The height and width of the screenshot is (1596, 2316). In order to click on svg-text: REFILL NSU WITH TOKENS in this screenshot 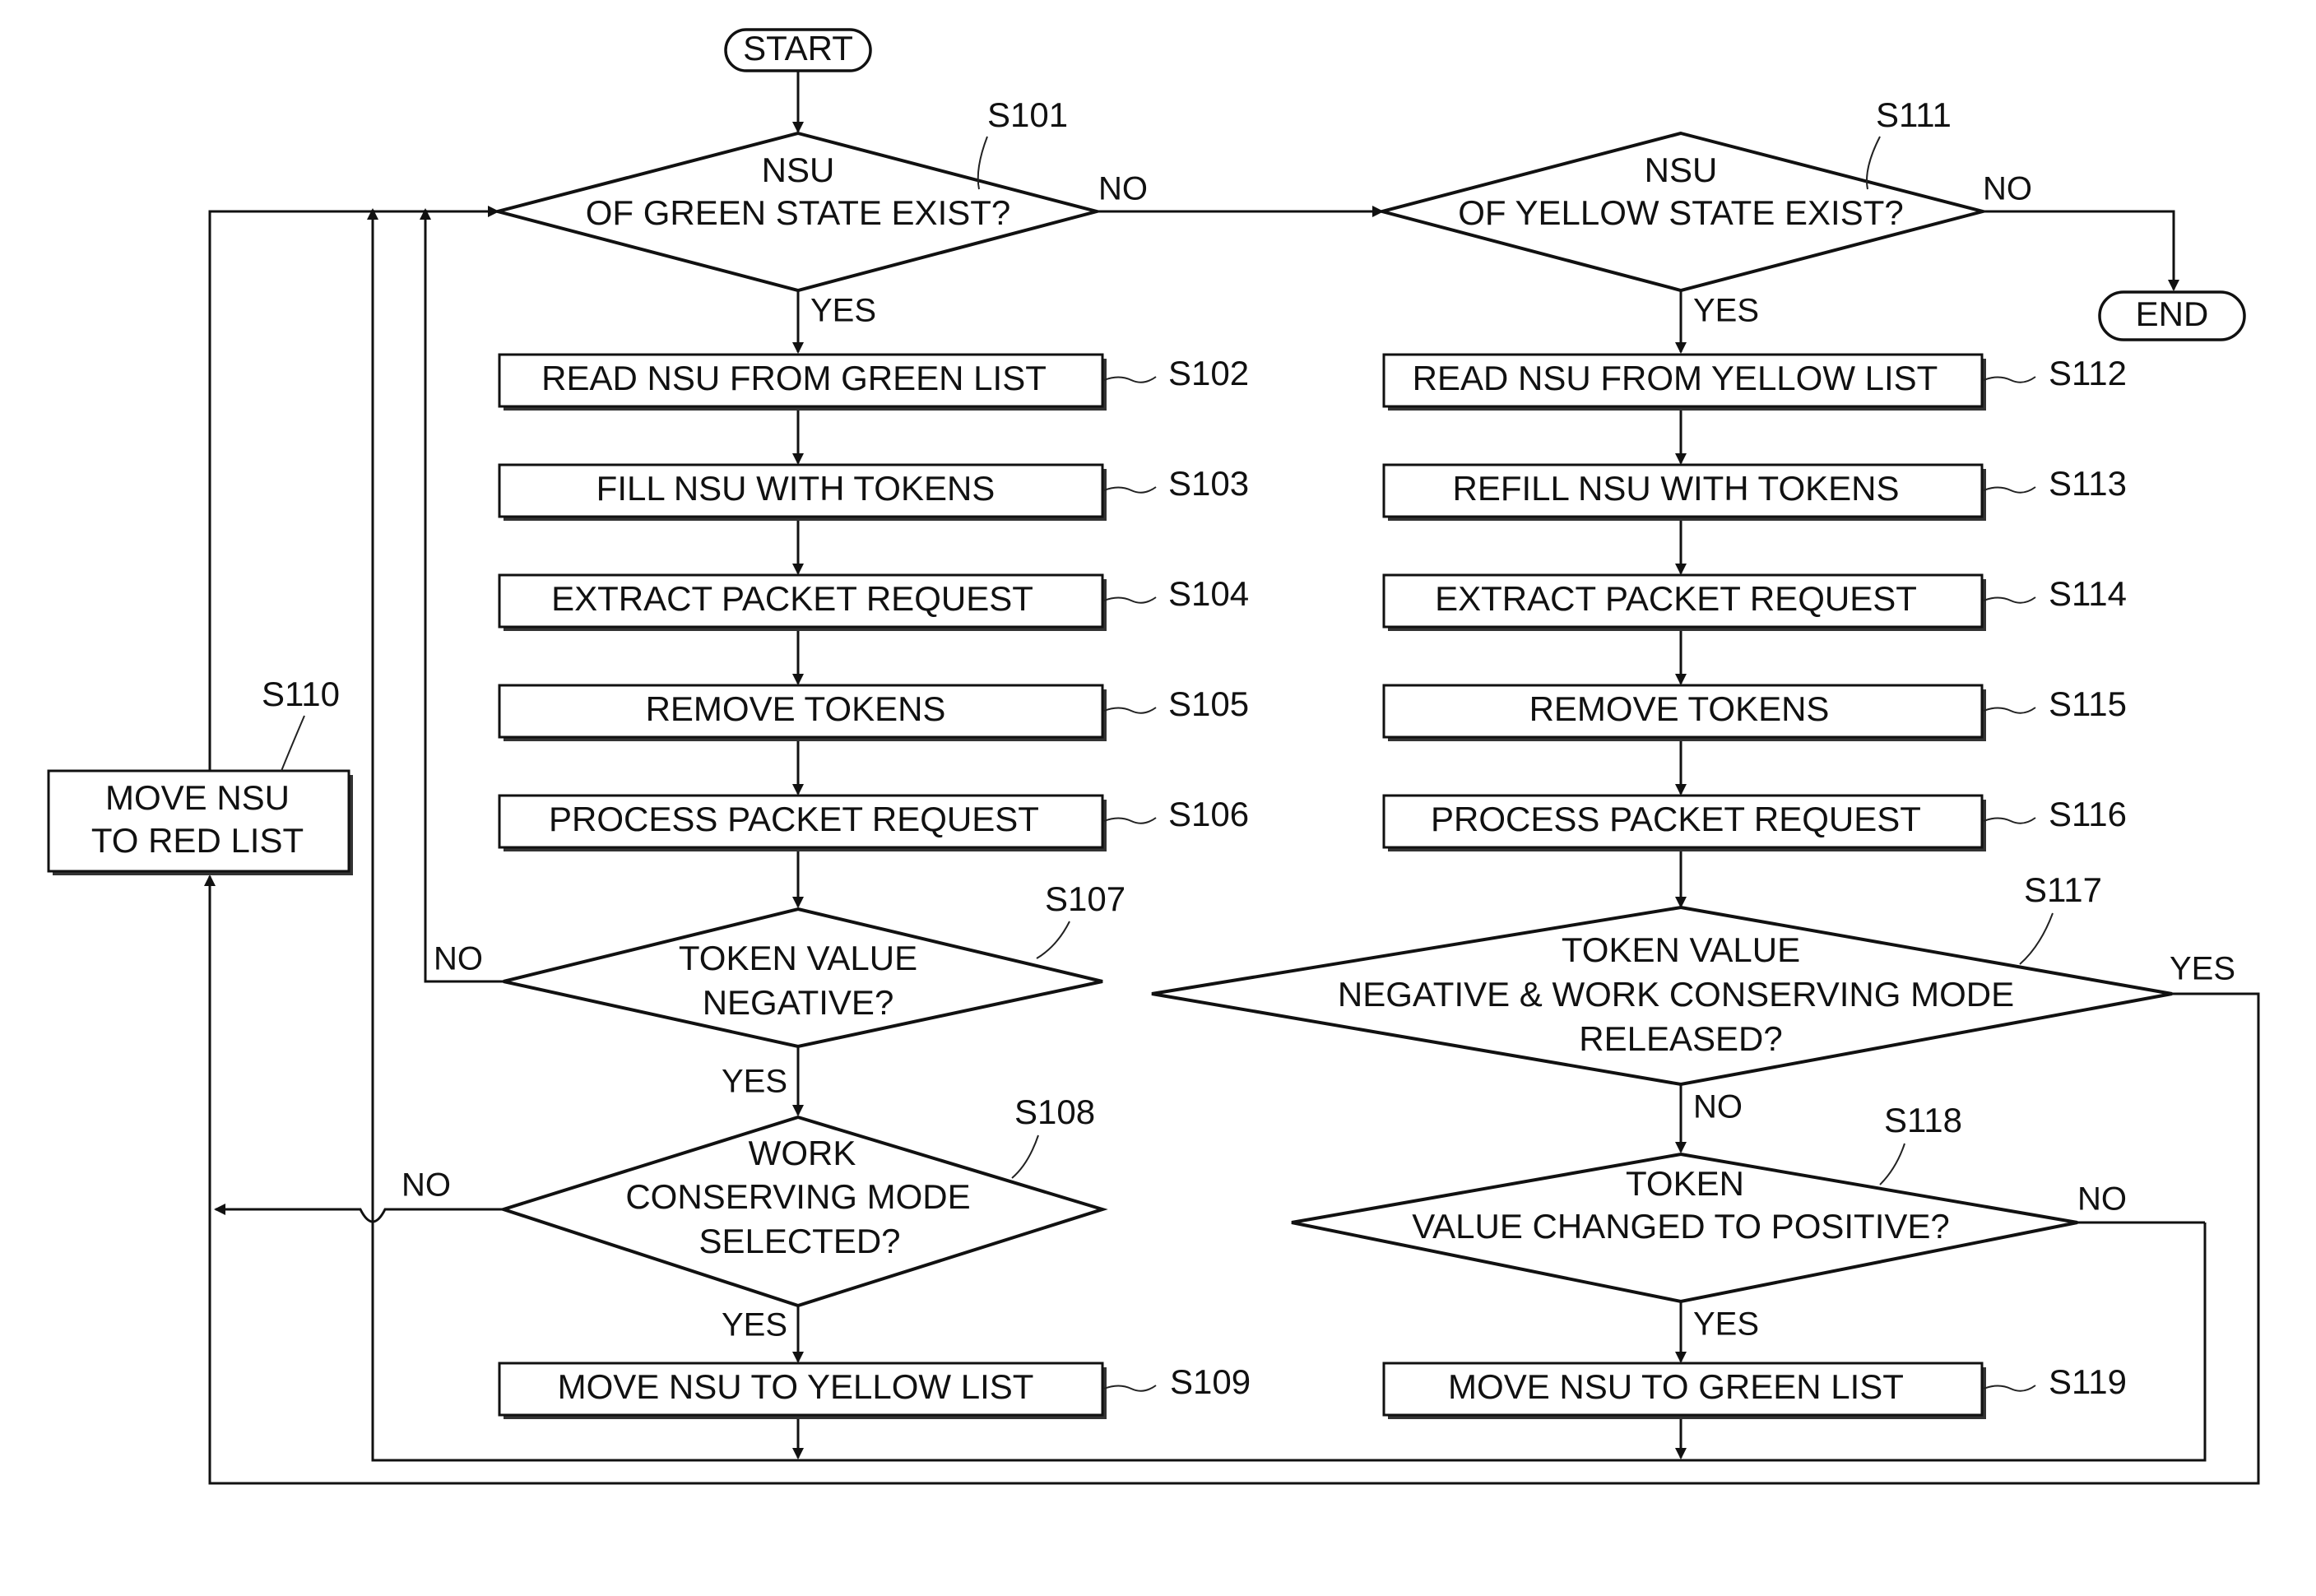, I will do `click(1676, 489)`.